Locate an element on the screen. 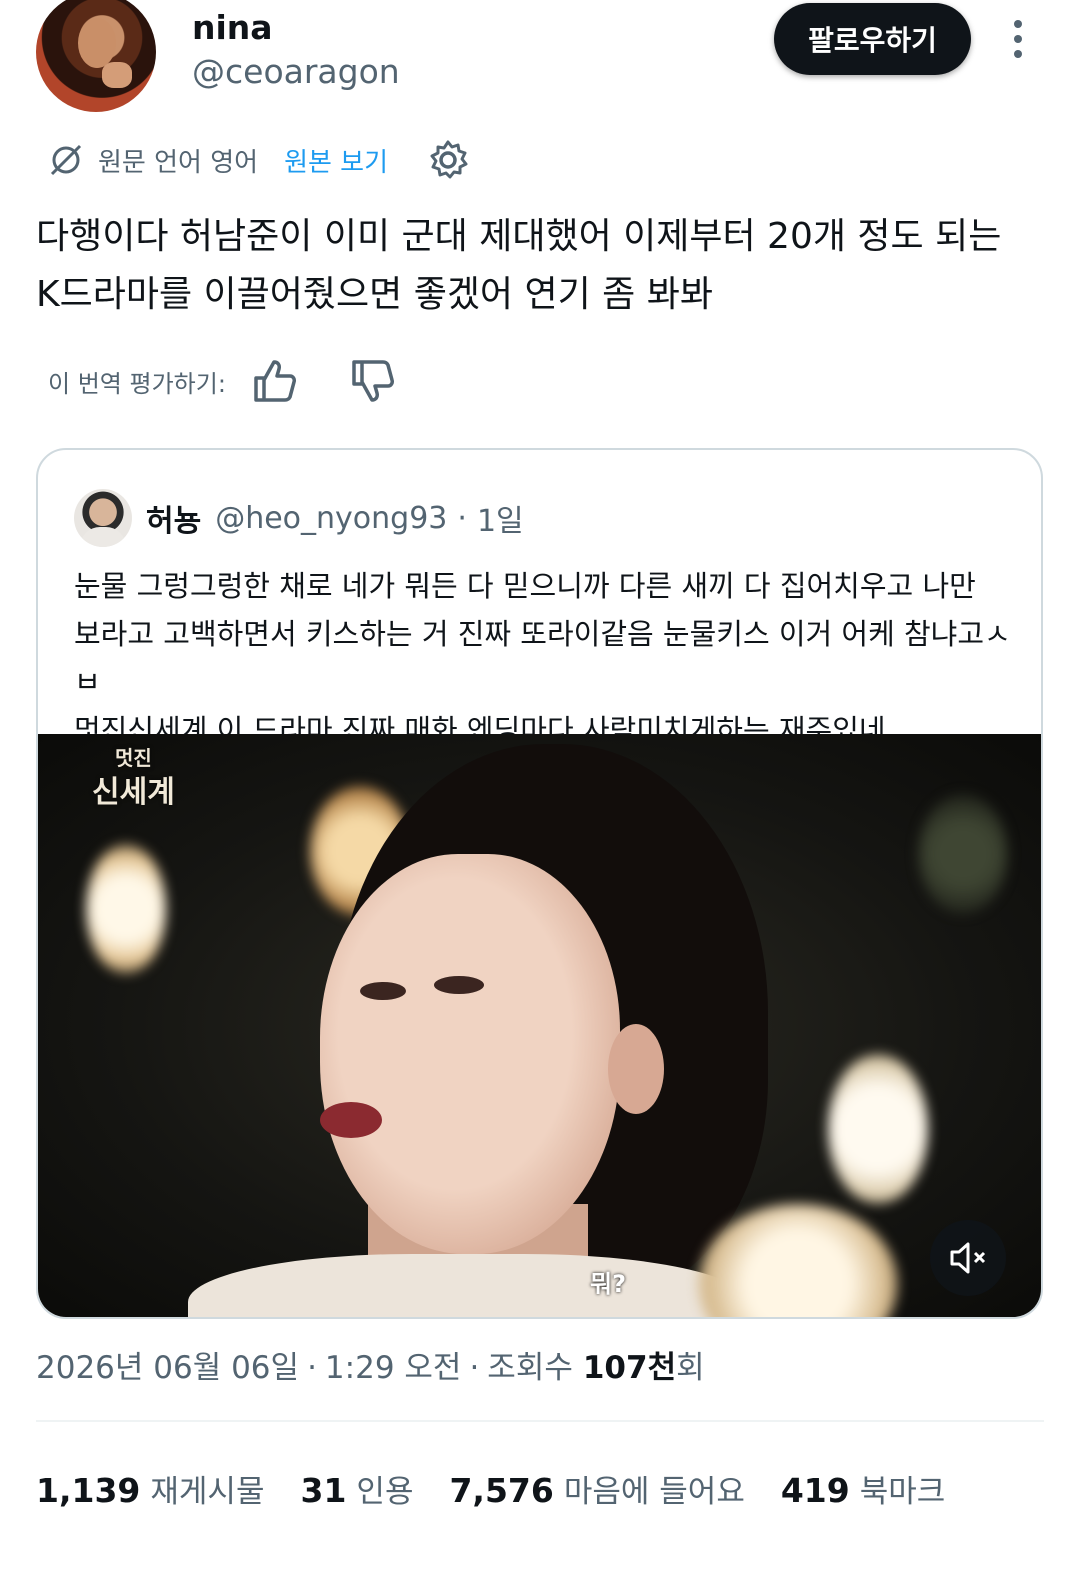  quoted-tweet-header: 허뇽 @heo_nyong93 · 1일 is located at coordinates (299, 518).